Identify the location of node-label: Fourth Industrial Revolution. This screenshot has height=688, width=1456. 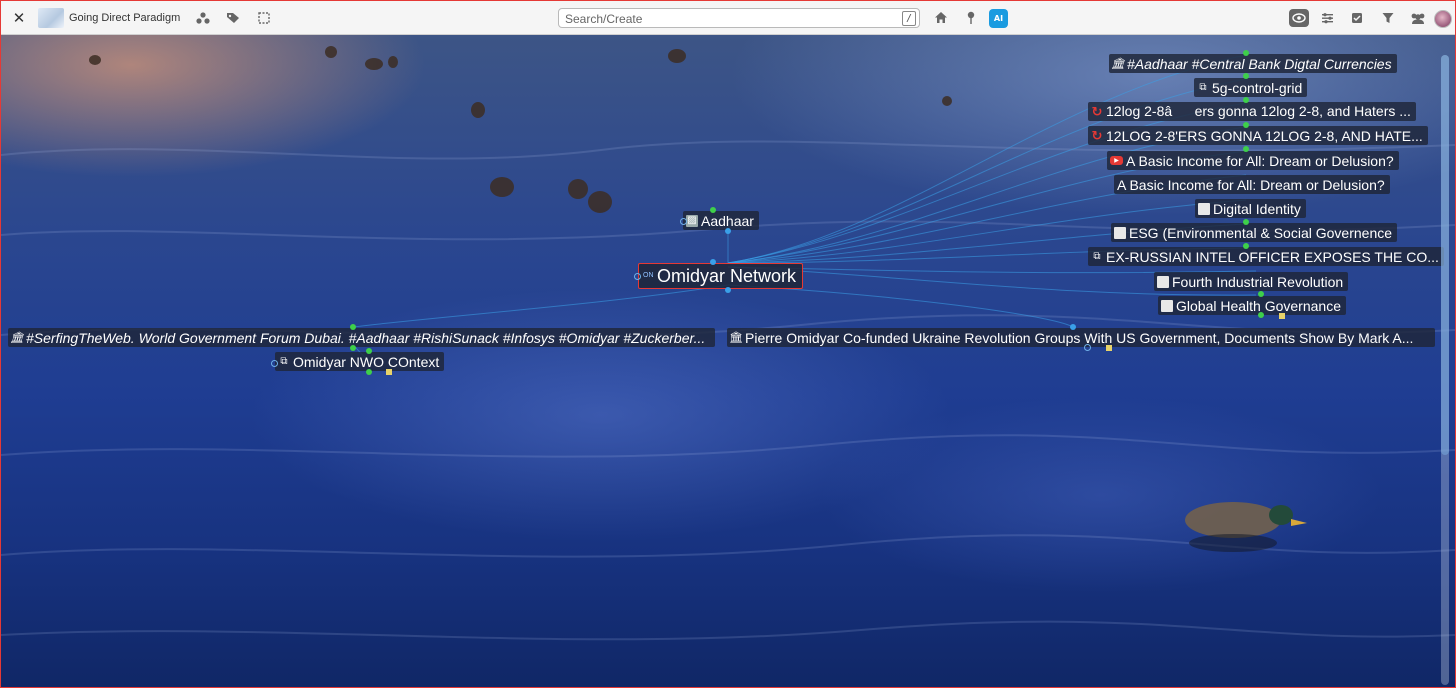
(1258, 281).